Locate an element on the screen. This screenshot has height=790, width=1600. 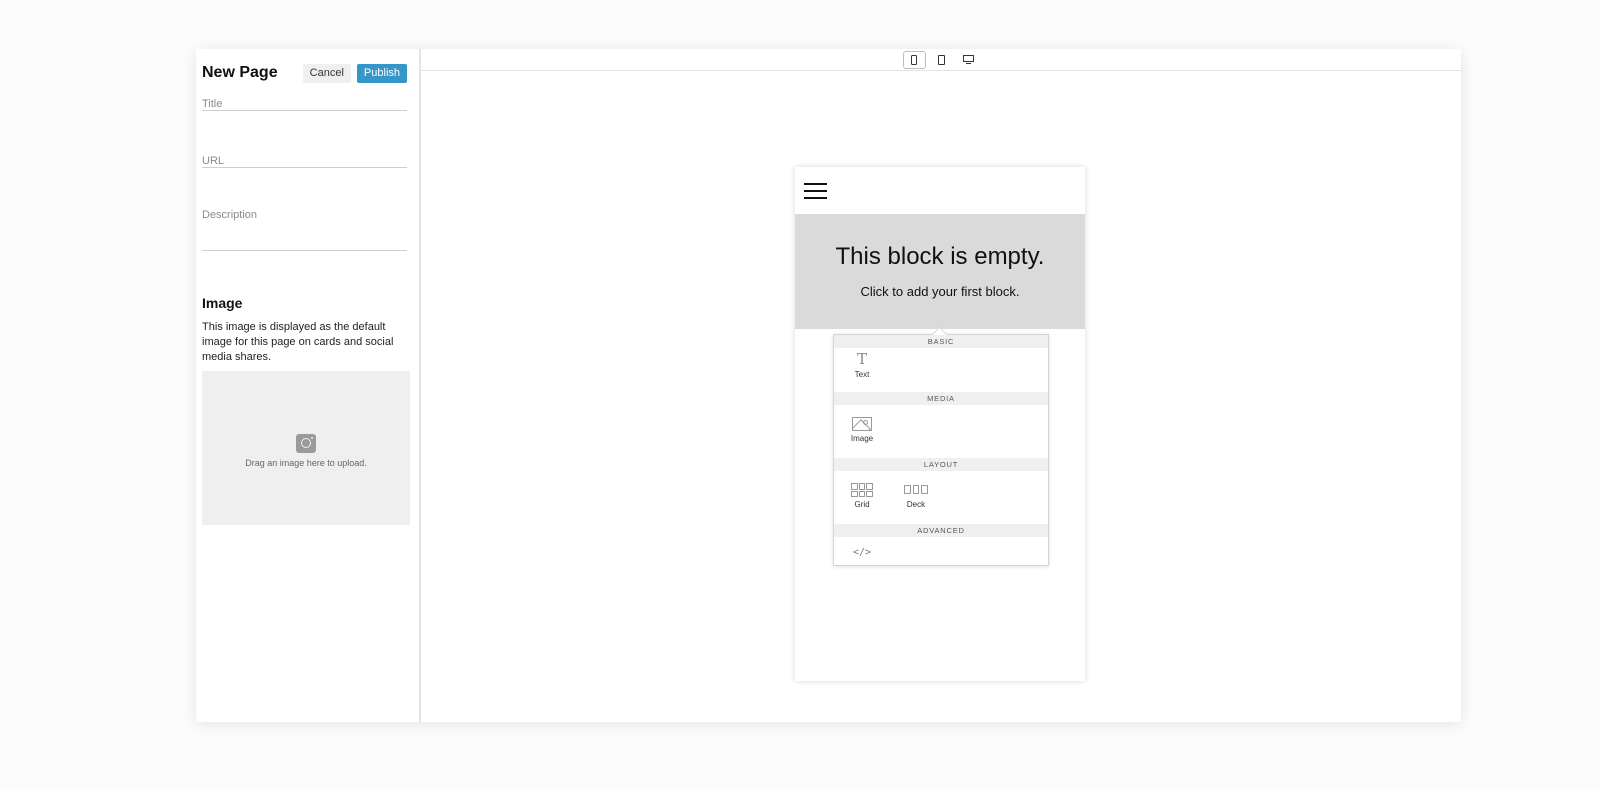
block-item-label: Text is located at coordinates (862, 374).